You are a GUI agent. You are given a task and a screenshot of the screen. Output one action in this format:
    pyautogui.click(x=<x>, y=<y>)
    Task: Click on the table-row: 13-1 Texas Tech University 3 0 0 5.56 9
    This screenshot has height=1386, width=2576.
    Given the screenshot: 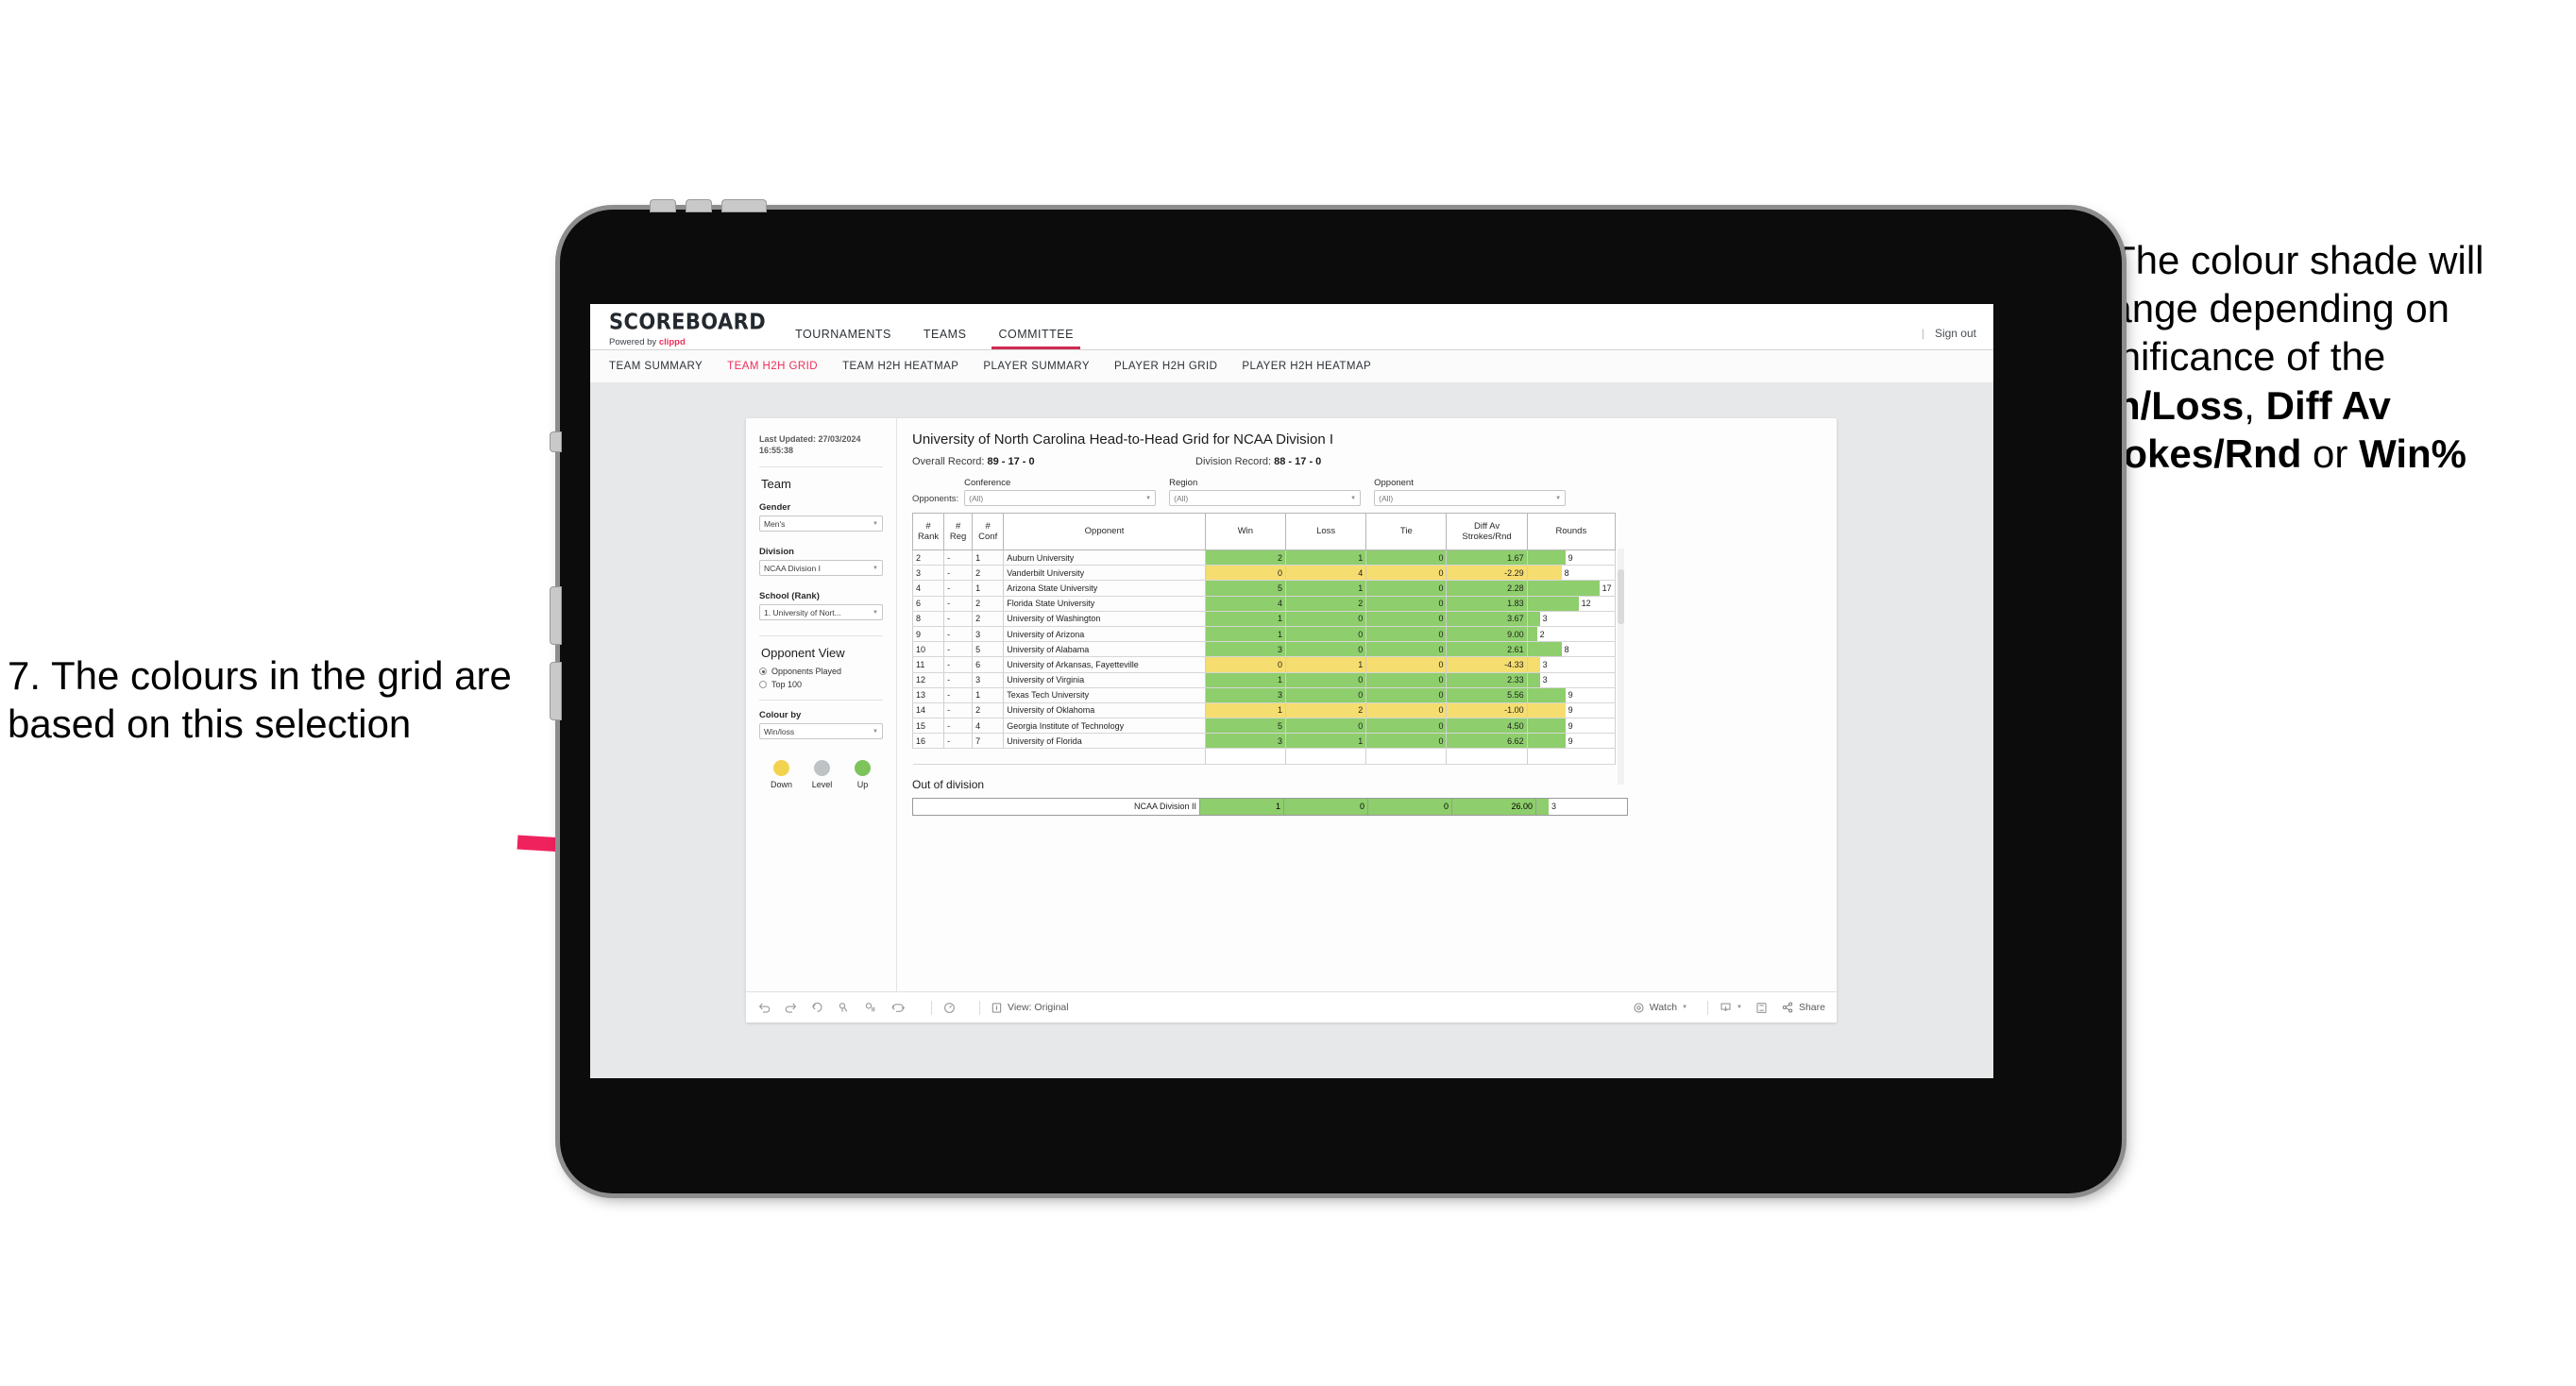 What is the action you would take?
    pyautogui.click(x=1264, y=695)
    